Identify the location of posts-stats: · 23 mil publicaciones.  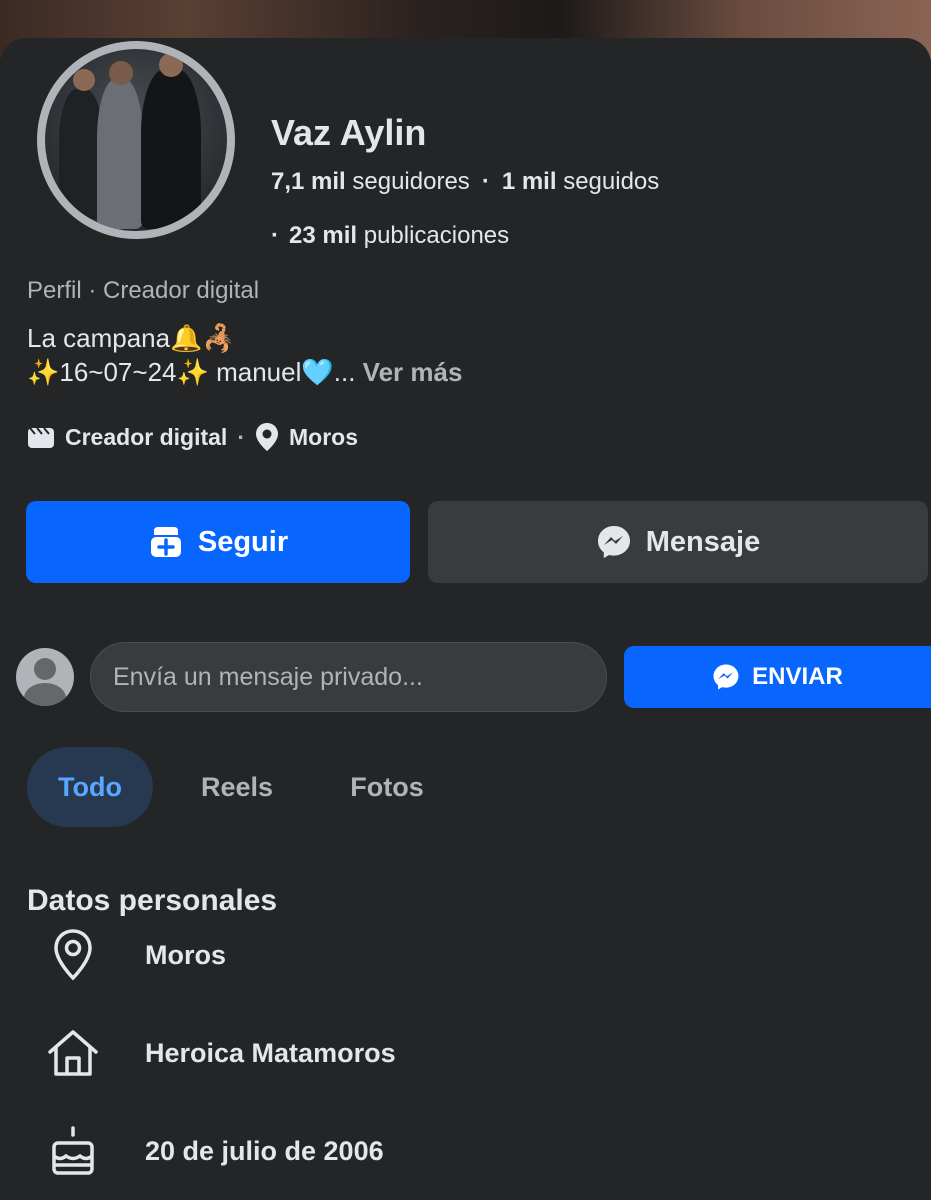
(390, 236).